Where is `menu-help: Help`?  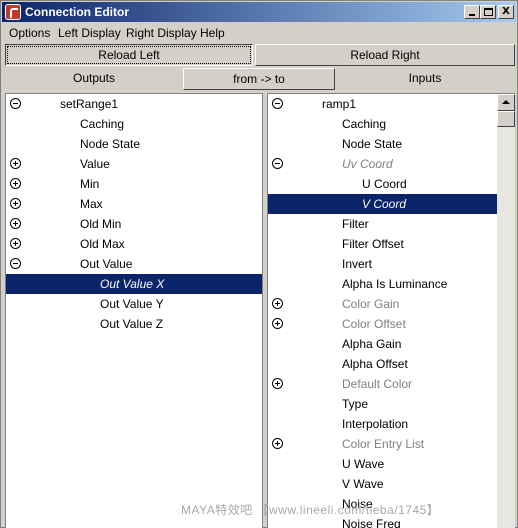
menu-help: Help is located at coordinates (212, 33).